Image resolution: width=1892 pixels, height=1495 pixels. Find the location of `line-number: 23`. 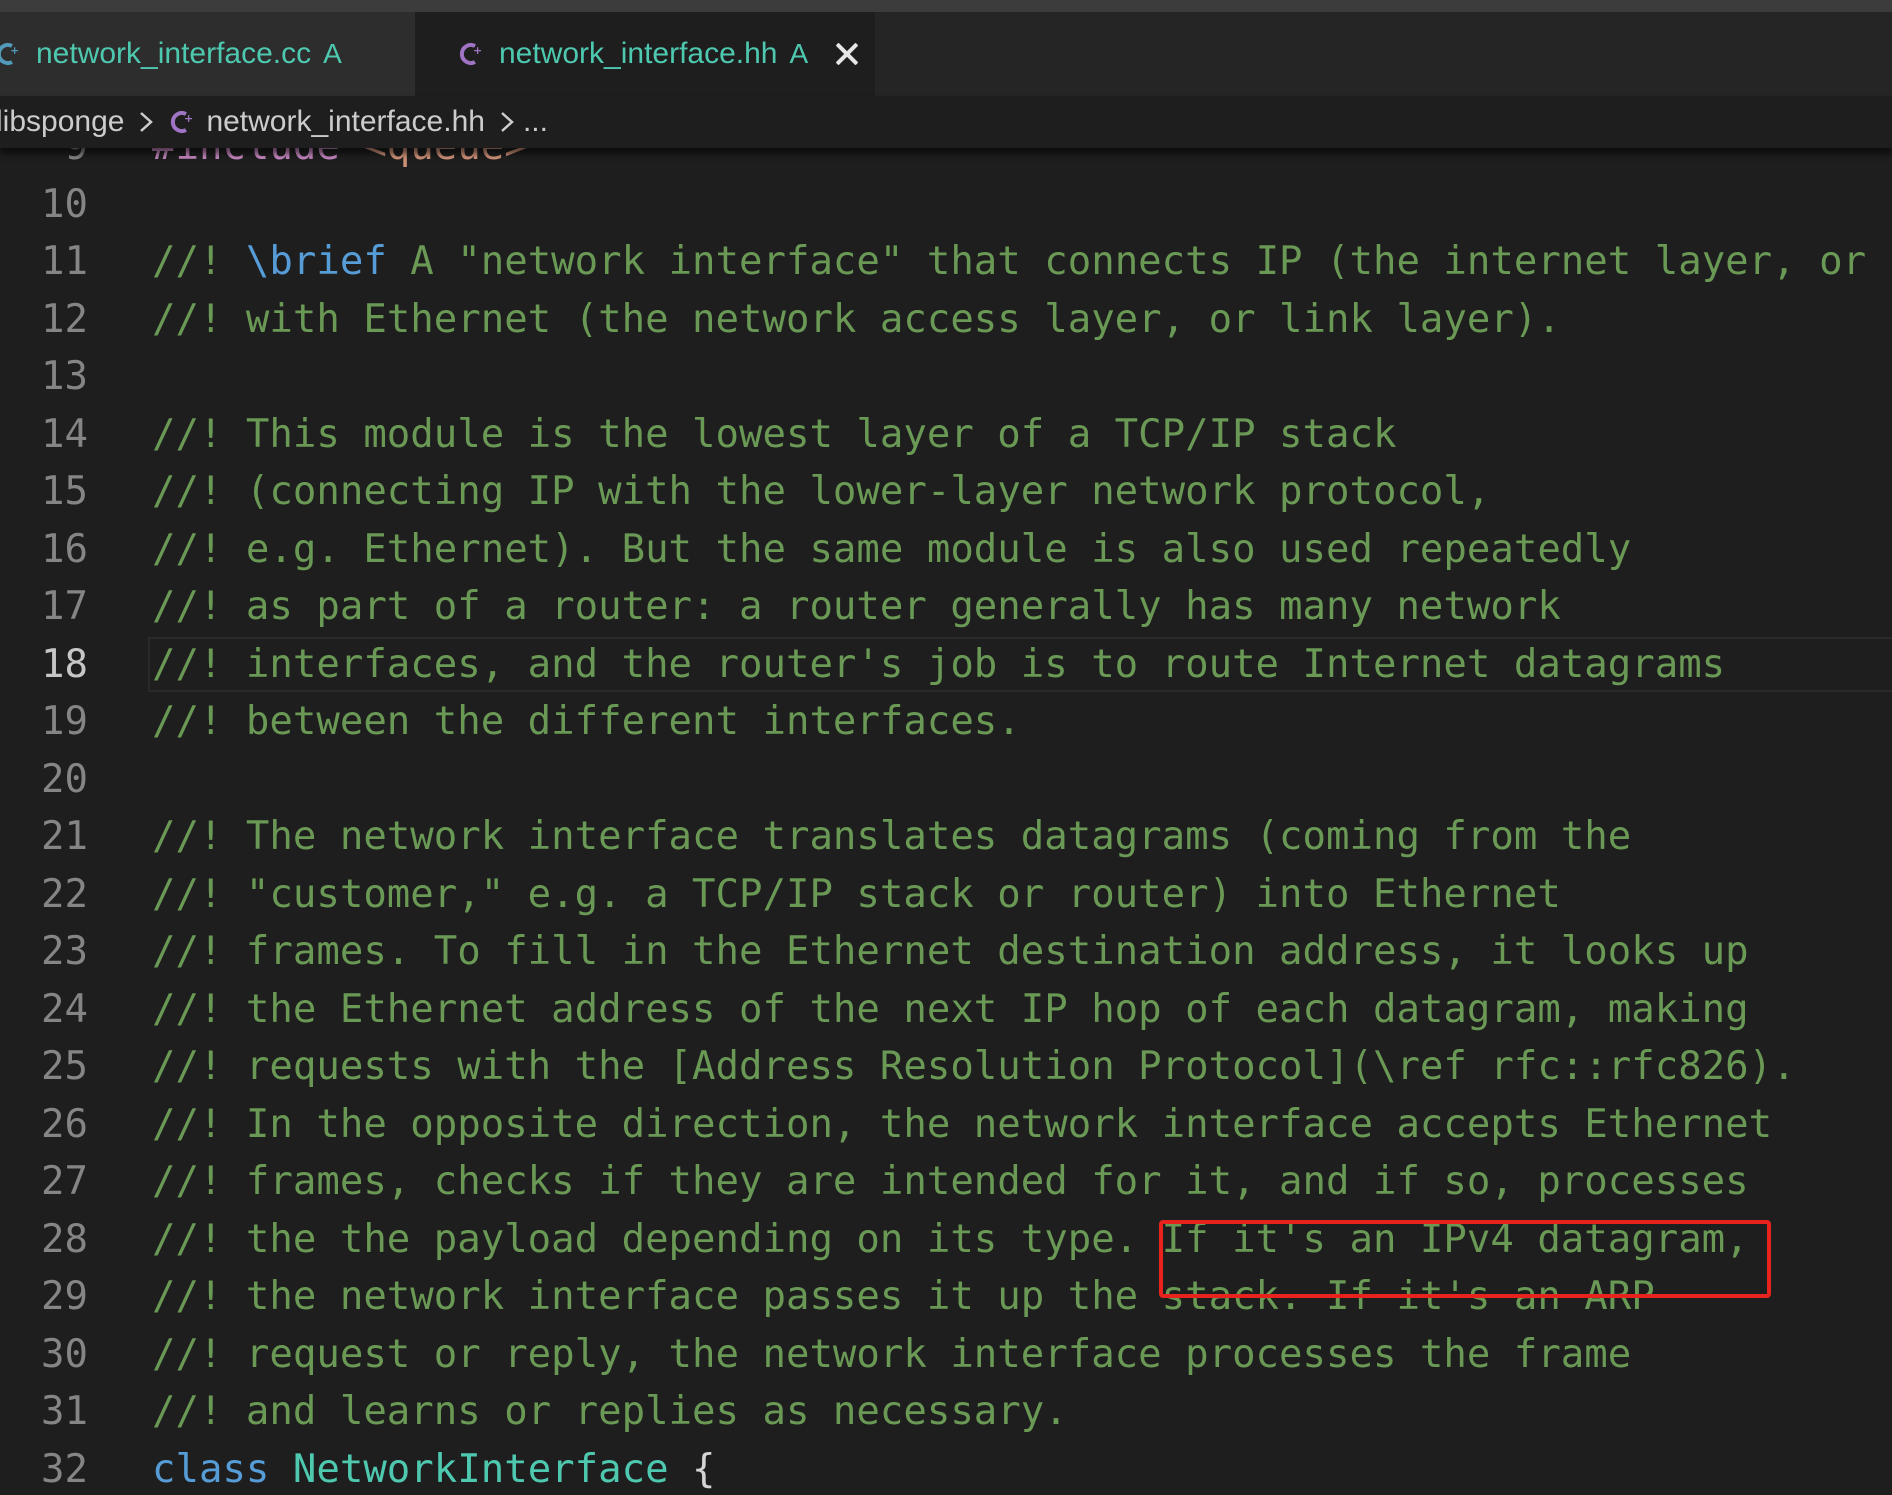

line-number: 23 is located at coordinates (64, 951).